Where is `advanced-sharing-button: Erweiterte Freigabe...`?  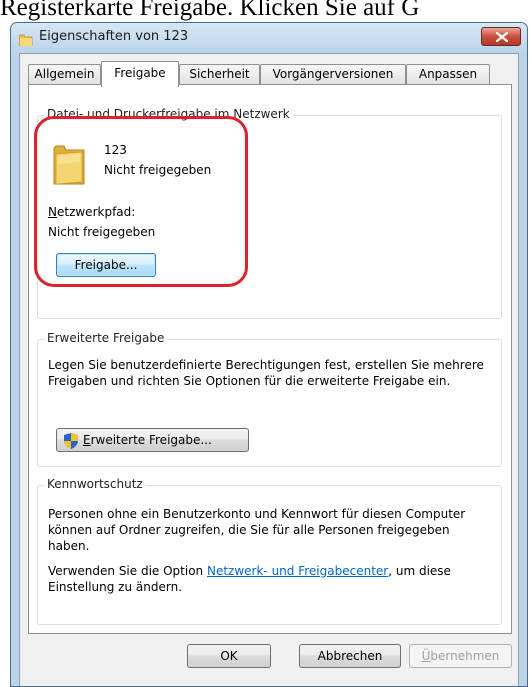 advanced-sharing-button: Erweiterte Freigabe... is located at coordinates (152, 440).